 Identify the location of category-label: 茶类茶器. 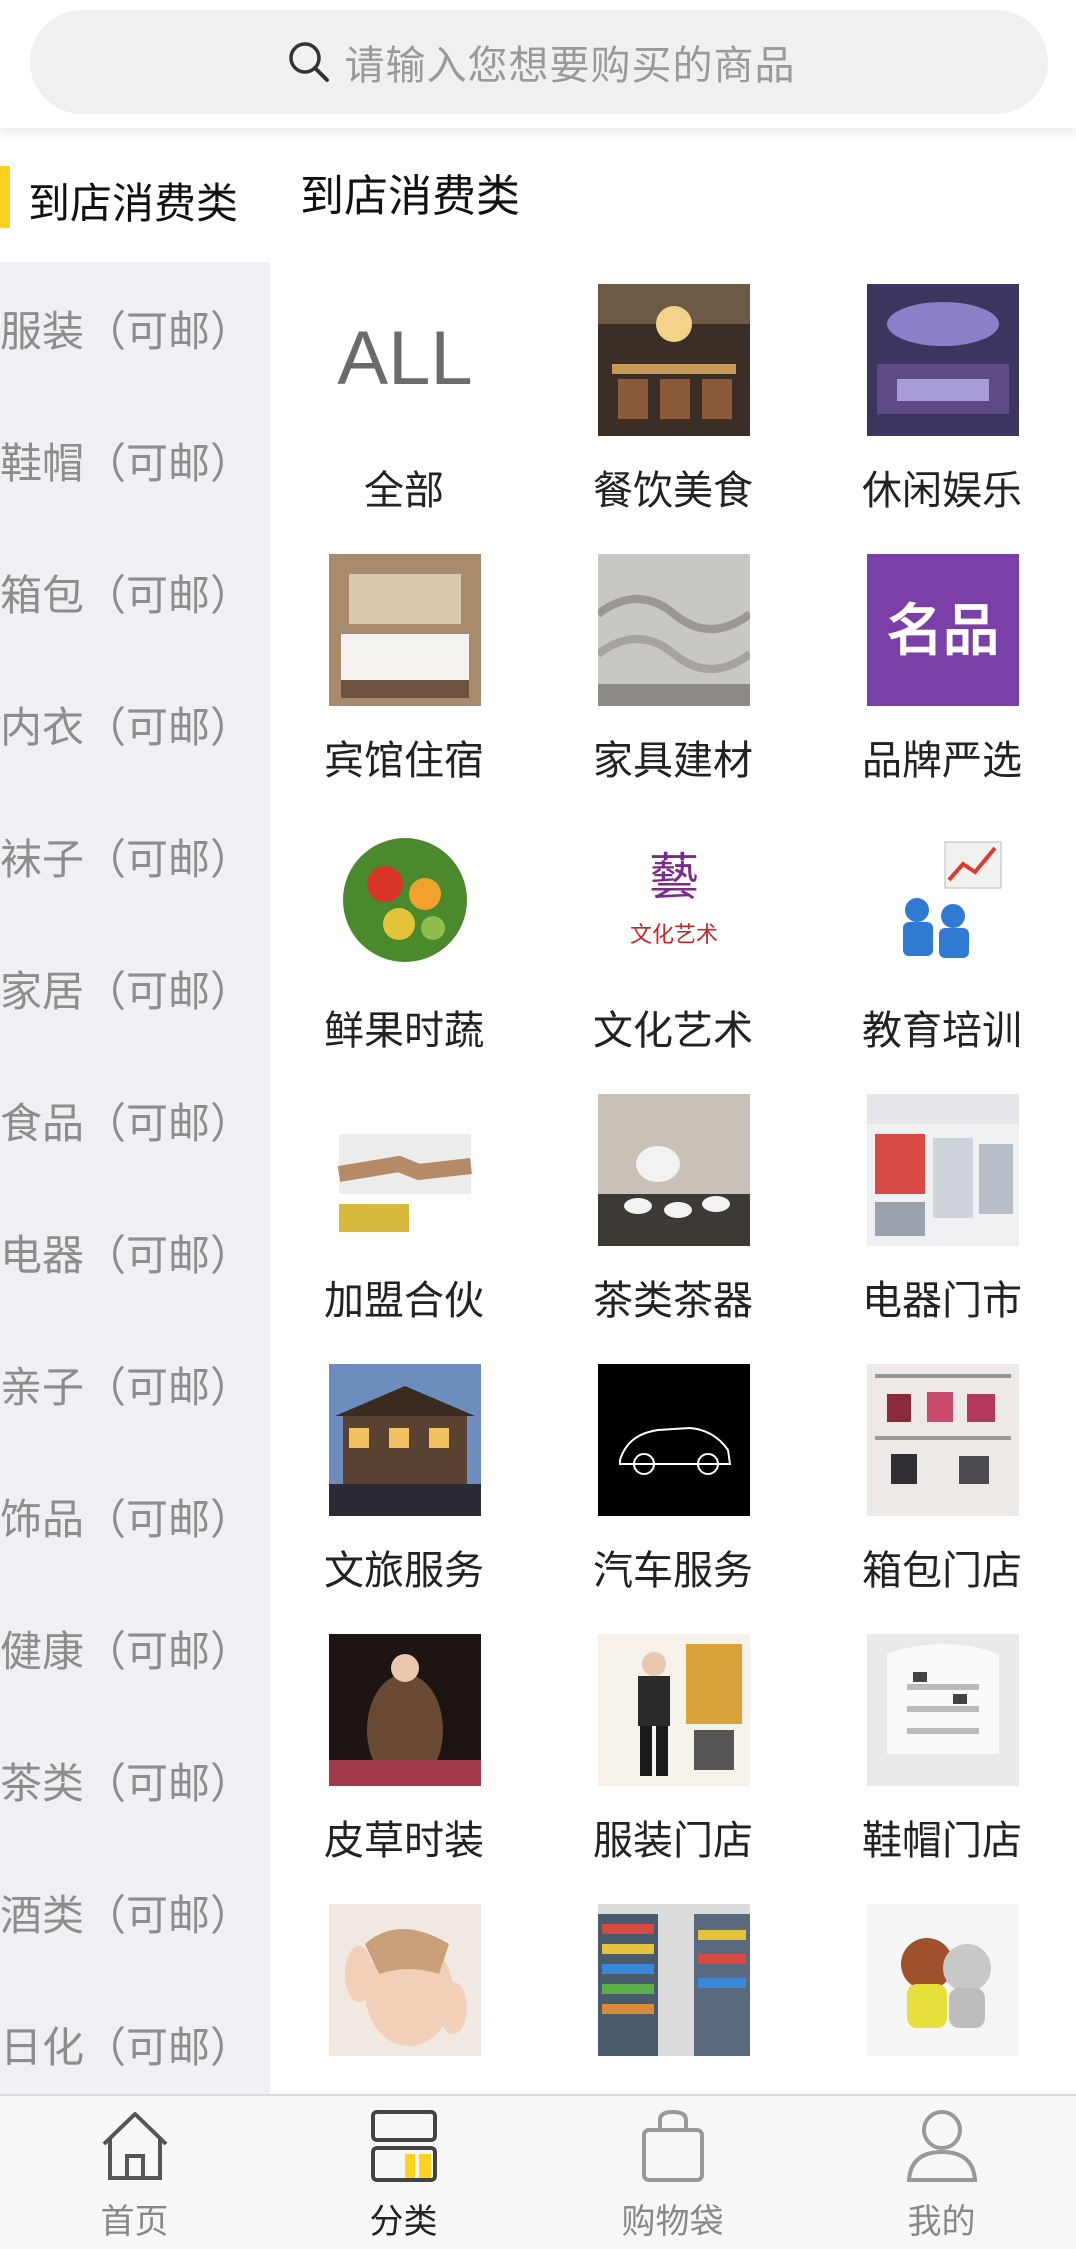
(673, 1301).